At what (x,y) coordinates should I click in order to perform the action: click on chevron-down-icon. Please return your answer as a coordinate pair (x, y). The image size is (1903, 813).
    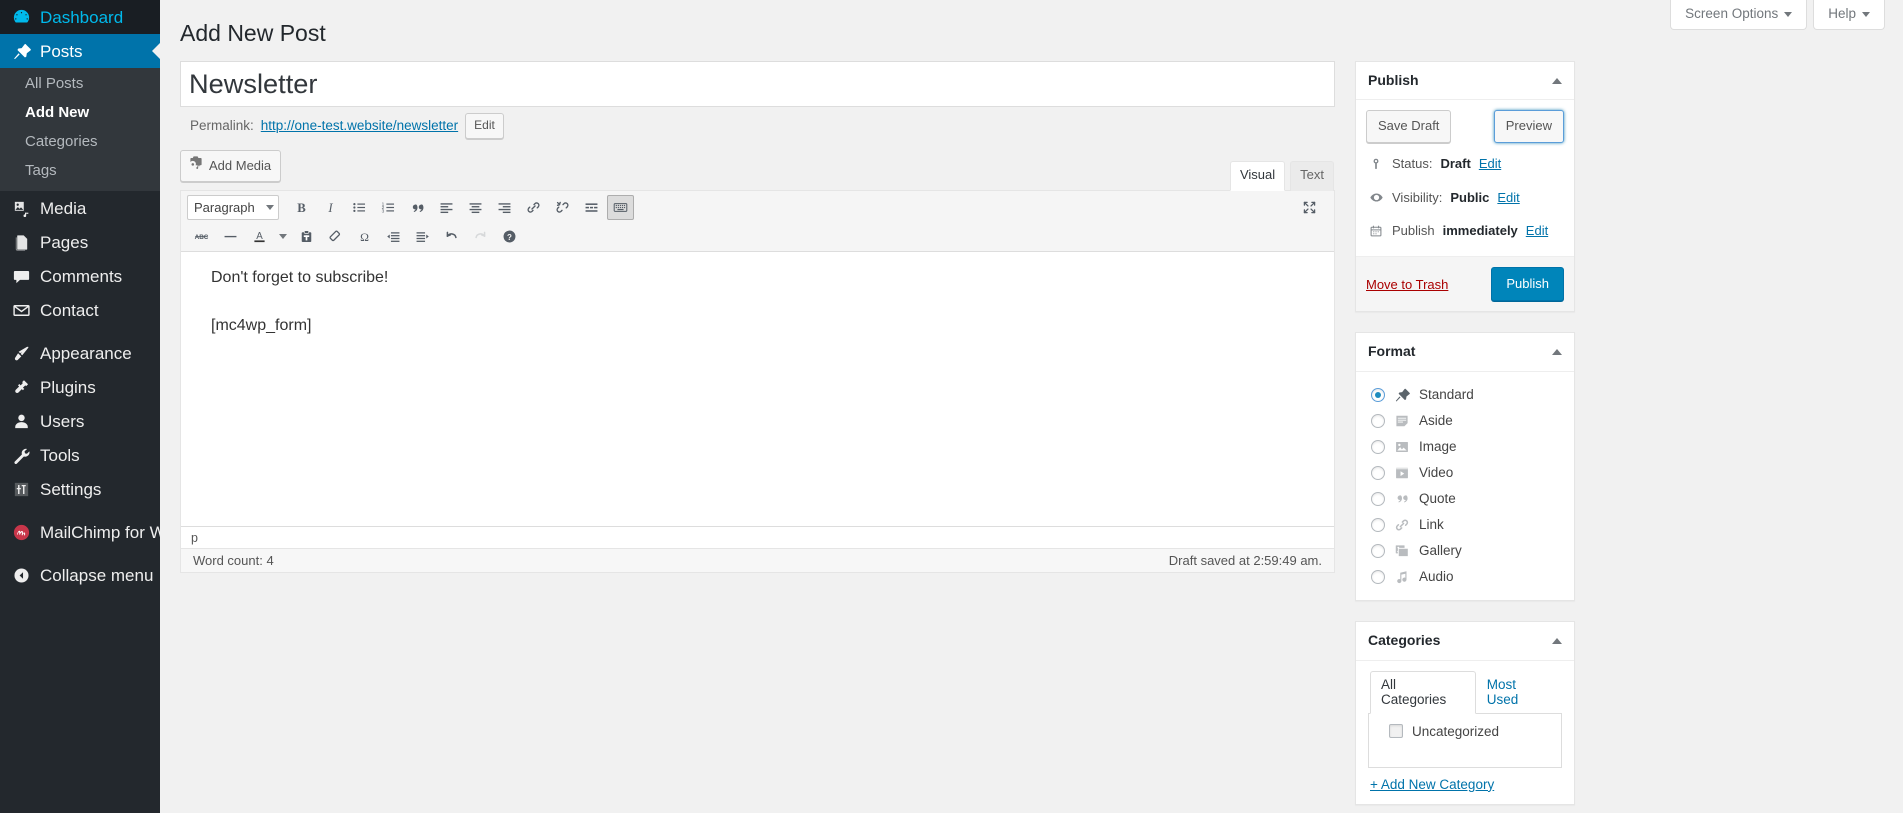
    Looking at the image, I should click on (1788, 14).